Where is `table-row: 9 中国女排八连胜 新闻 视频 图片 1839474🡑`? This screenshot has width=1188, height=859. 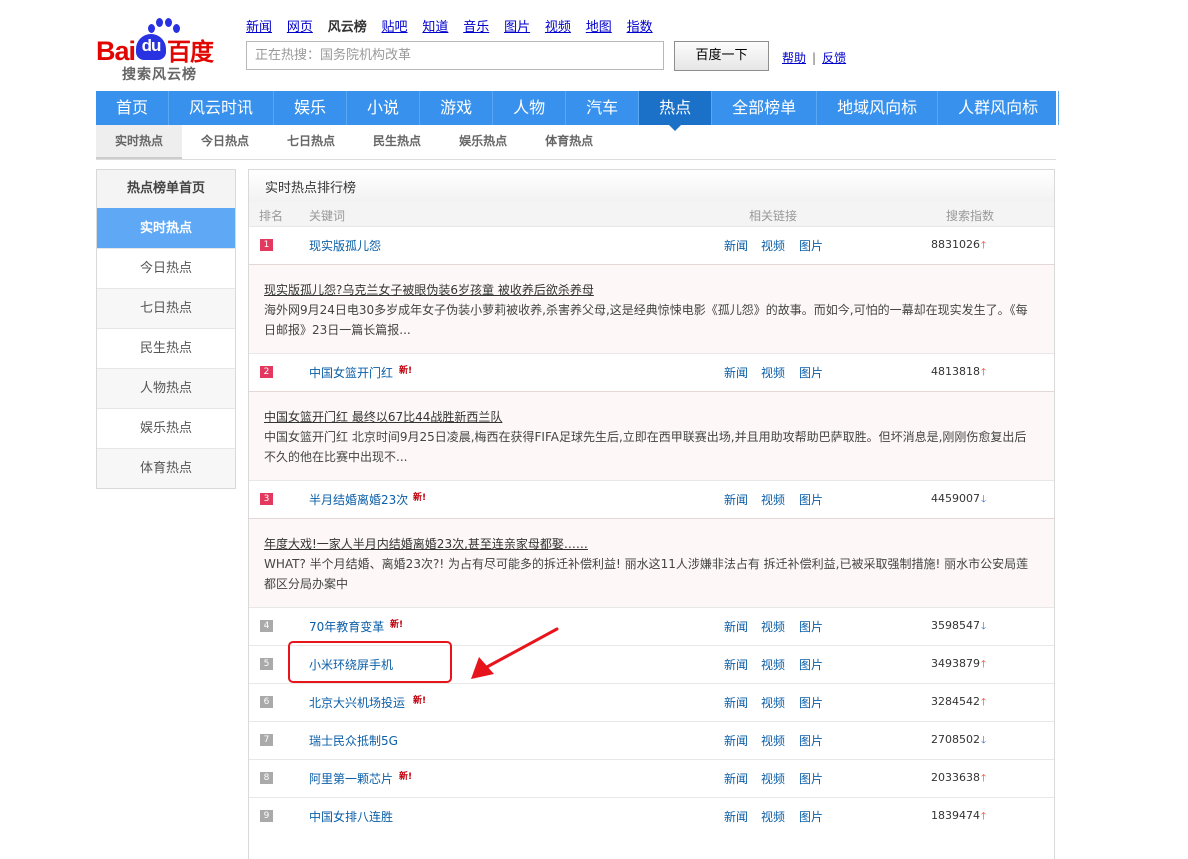 table-row: 9 中国女排八连胜 新闻 视频 图片 1839474🡑 is located at coordinates (651, 816).